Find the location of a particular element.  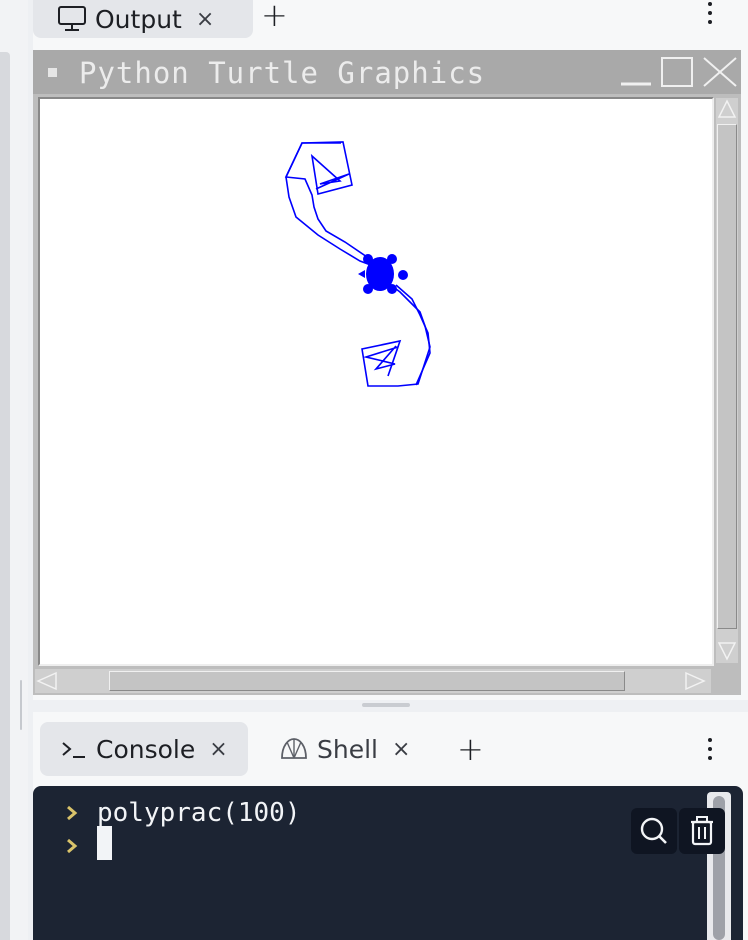

turtle-path-lower is located at coordinates (396, 332).